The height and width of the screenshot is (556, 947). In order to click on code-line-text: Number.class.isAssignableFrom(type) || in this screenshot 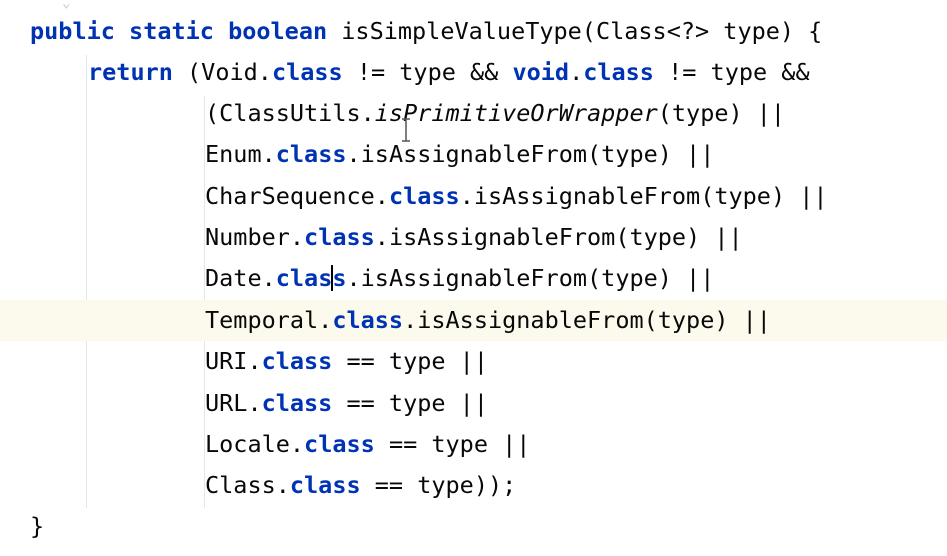, I will do `click(474, 237)`.